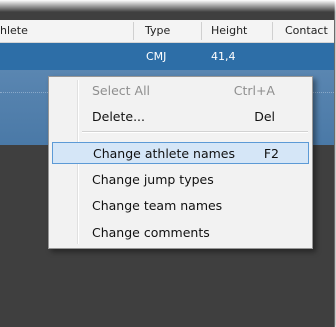  I want to click on menu-item-label: Change team names, so click(157, 205).